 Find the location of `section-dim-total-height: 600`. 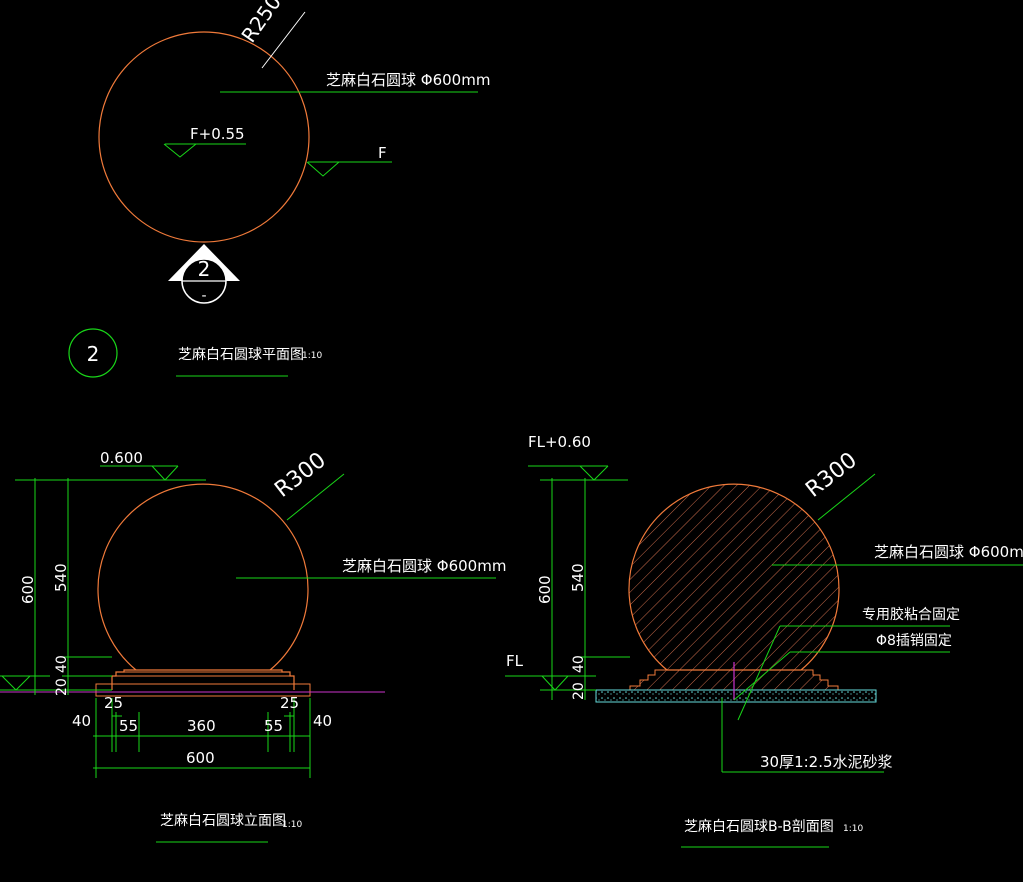

section-dim-total-height: 600 is located at coordinates (545, 589).